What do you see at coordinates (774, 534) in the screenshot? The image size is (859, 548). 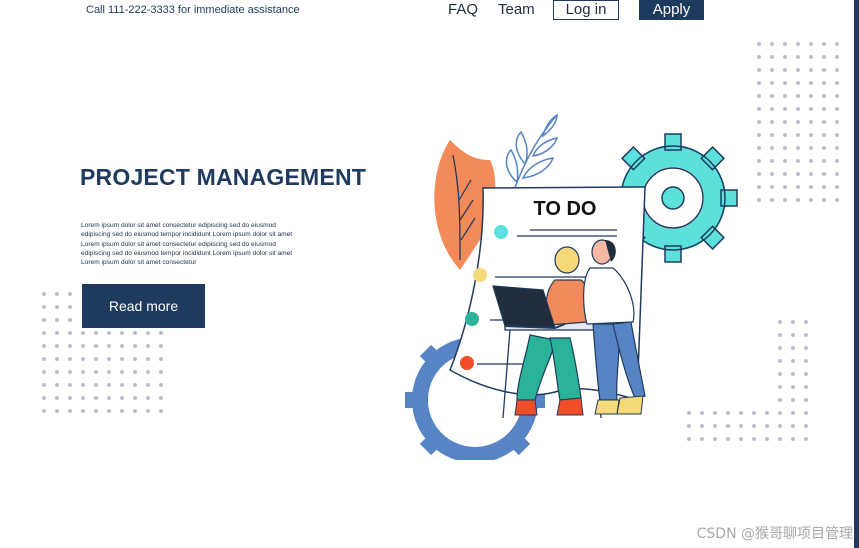 I see `csdn-watermark: CSDN @猴哥聊项目管理` at bounding box center [774, 534].